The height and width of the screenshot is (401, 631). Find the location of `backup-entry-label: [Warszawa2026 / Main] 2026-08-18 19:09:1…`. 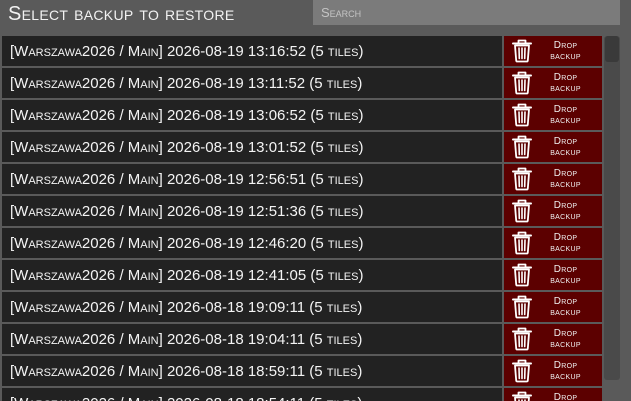

backup-entry-label: [Warszawa2026 / Main] 2026-08-18 19:09:1… is located at coordinates (252, 307).